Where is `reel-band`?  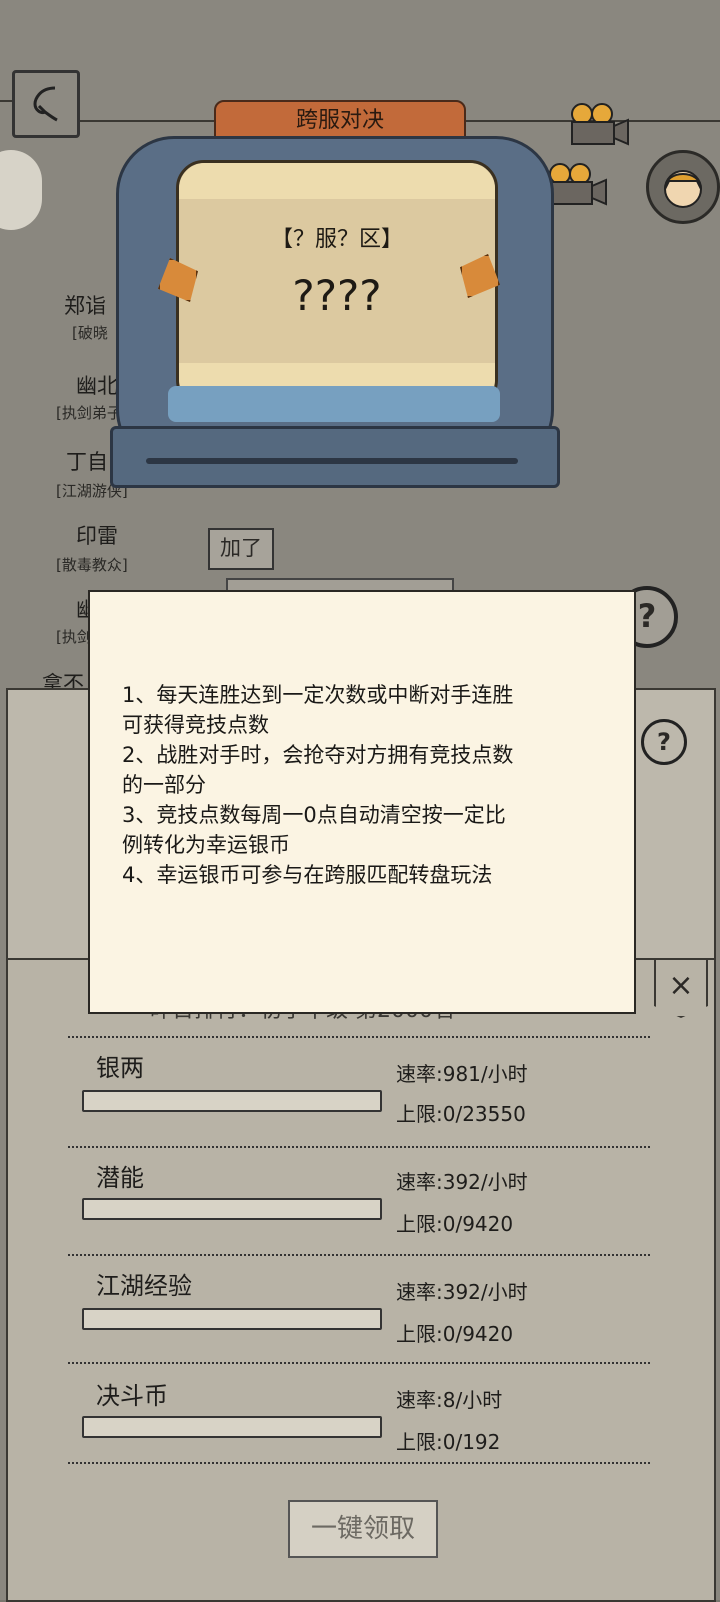
reel-band is located at coordinates (337, 181).